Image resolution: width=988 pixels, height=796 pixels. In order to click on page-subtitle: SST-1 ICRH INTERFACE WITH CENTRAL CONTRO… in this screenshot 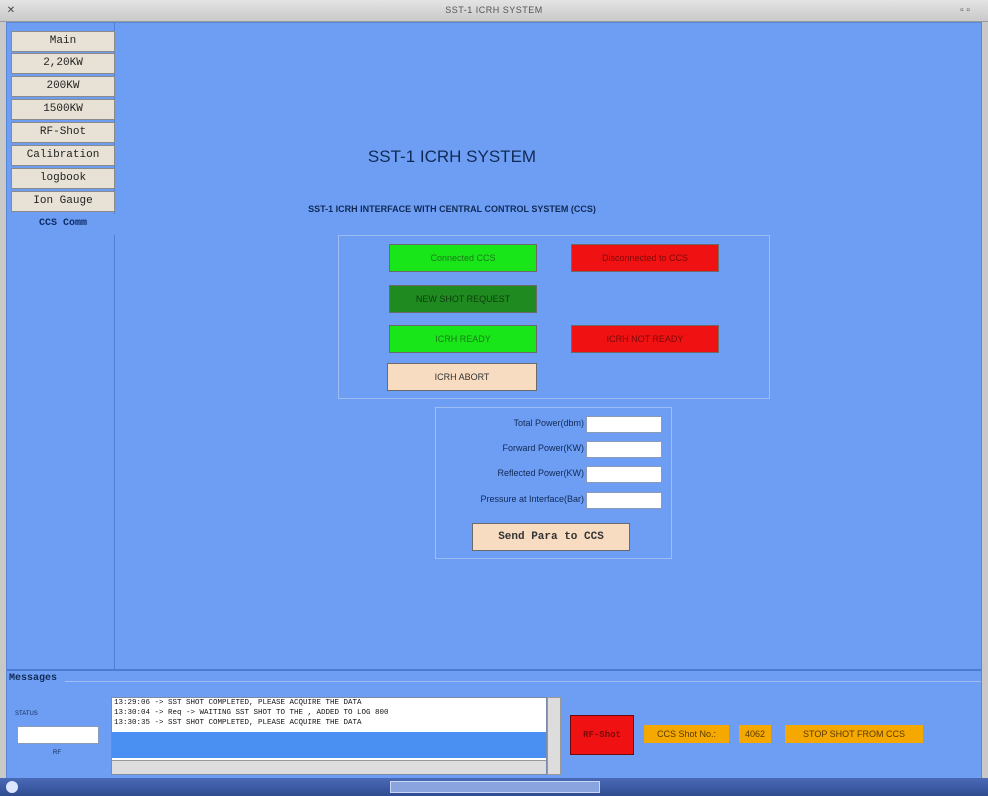, I will do `click(452, 209)`.